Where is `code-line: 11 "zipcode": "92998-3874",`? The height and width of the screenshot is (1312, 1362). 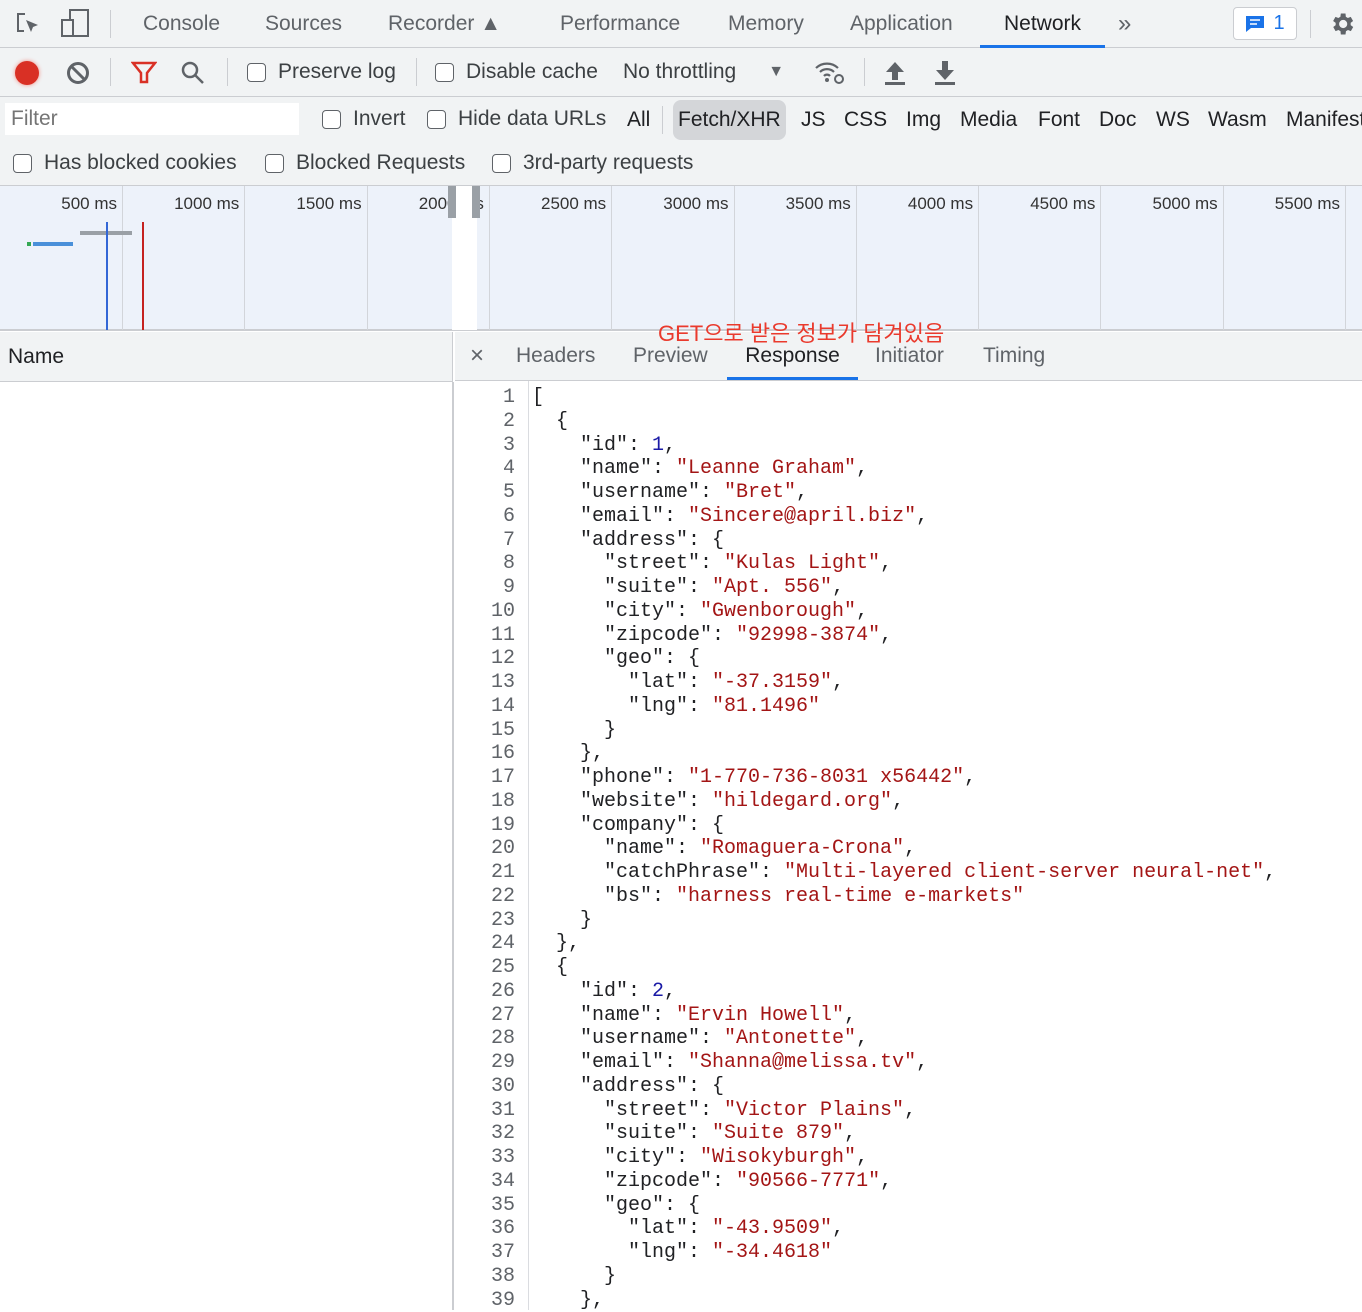
code-line: 11 "zipcode": "92998-3874", is located at coordinates (866, 636).